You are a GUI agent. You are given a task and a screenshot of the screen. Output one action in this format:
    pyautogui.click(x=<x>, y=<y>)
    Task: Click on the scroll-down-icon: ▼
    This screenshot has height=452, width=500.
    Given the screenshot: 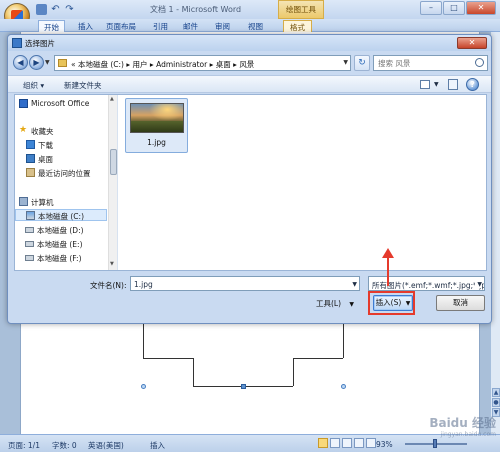 What is the action you would take?
    pyautogui.click(x=112, y=264)
    